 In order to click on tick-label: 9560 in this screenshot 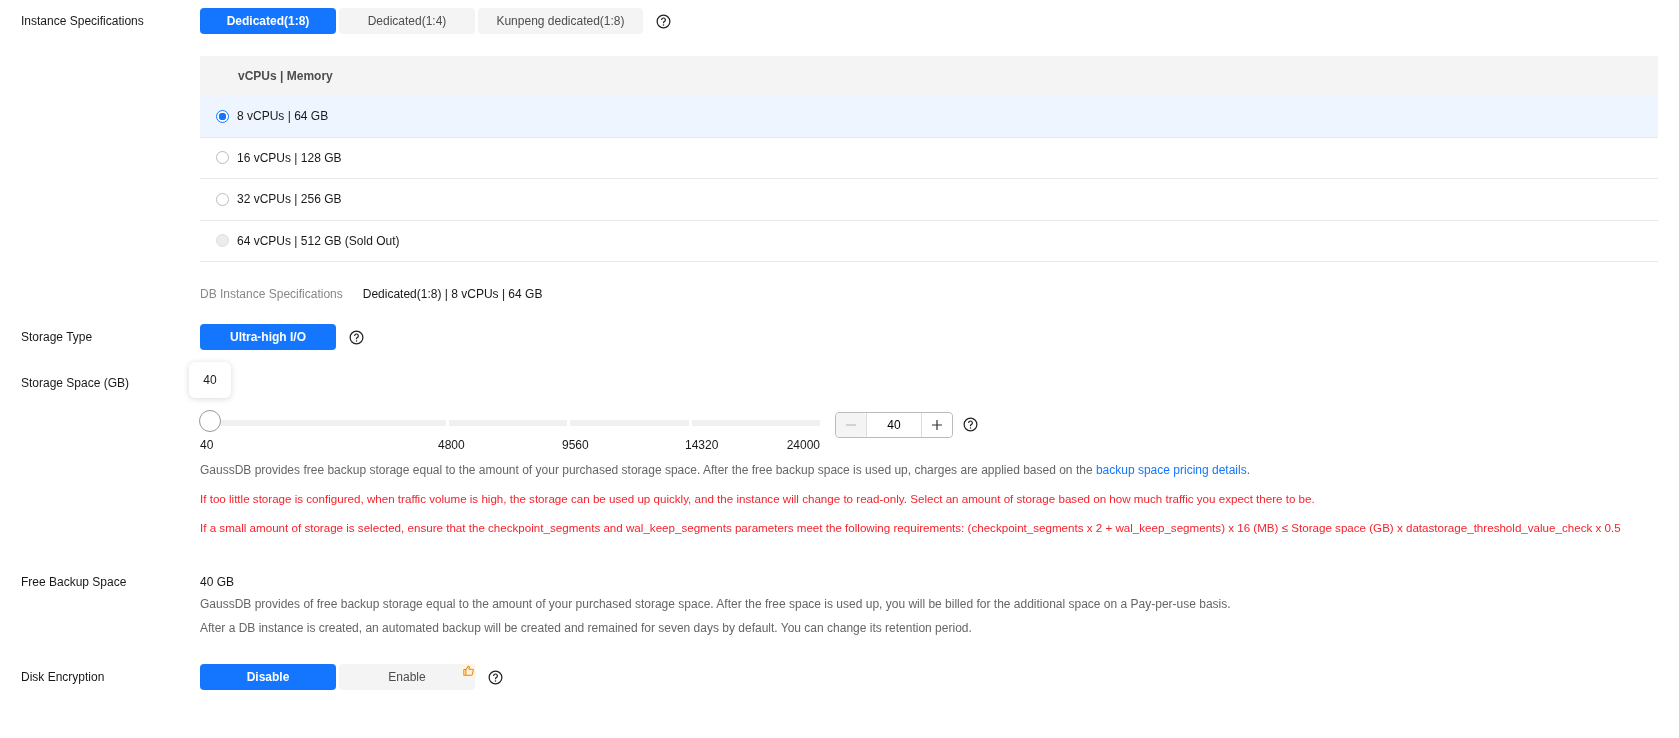, I will do `click(575, 445)`.